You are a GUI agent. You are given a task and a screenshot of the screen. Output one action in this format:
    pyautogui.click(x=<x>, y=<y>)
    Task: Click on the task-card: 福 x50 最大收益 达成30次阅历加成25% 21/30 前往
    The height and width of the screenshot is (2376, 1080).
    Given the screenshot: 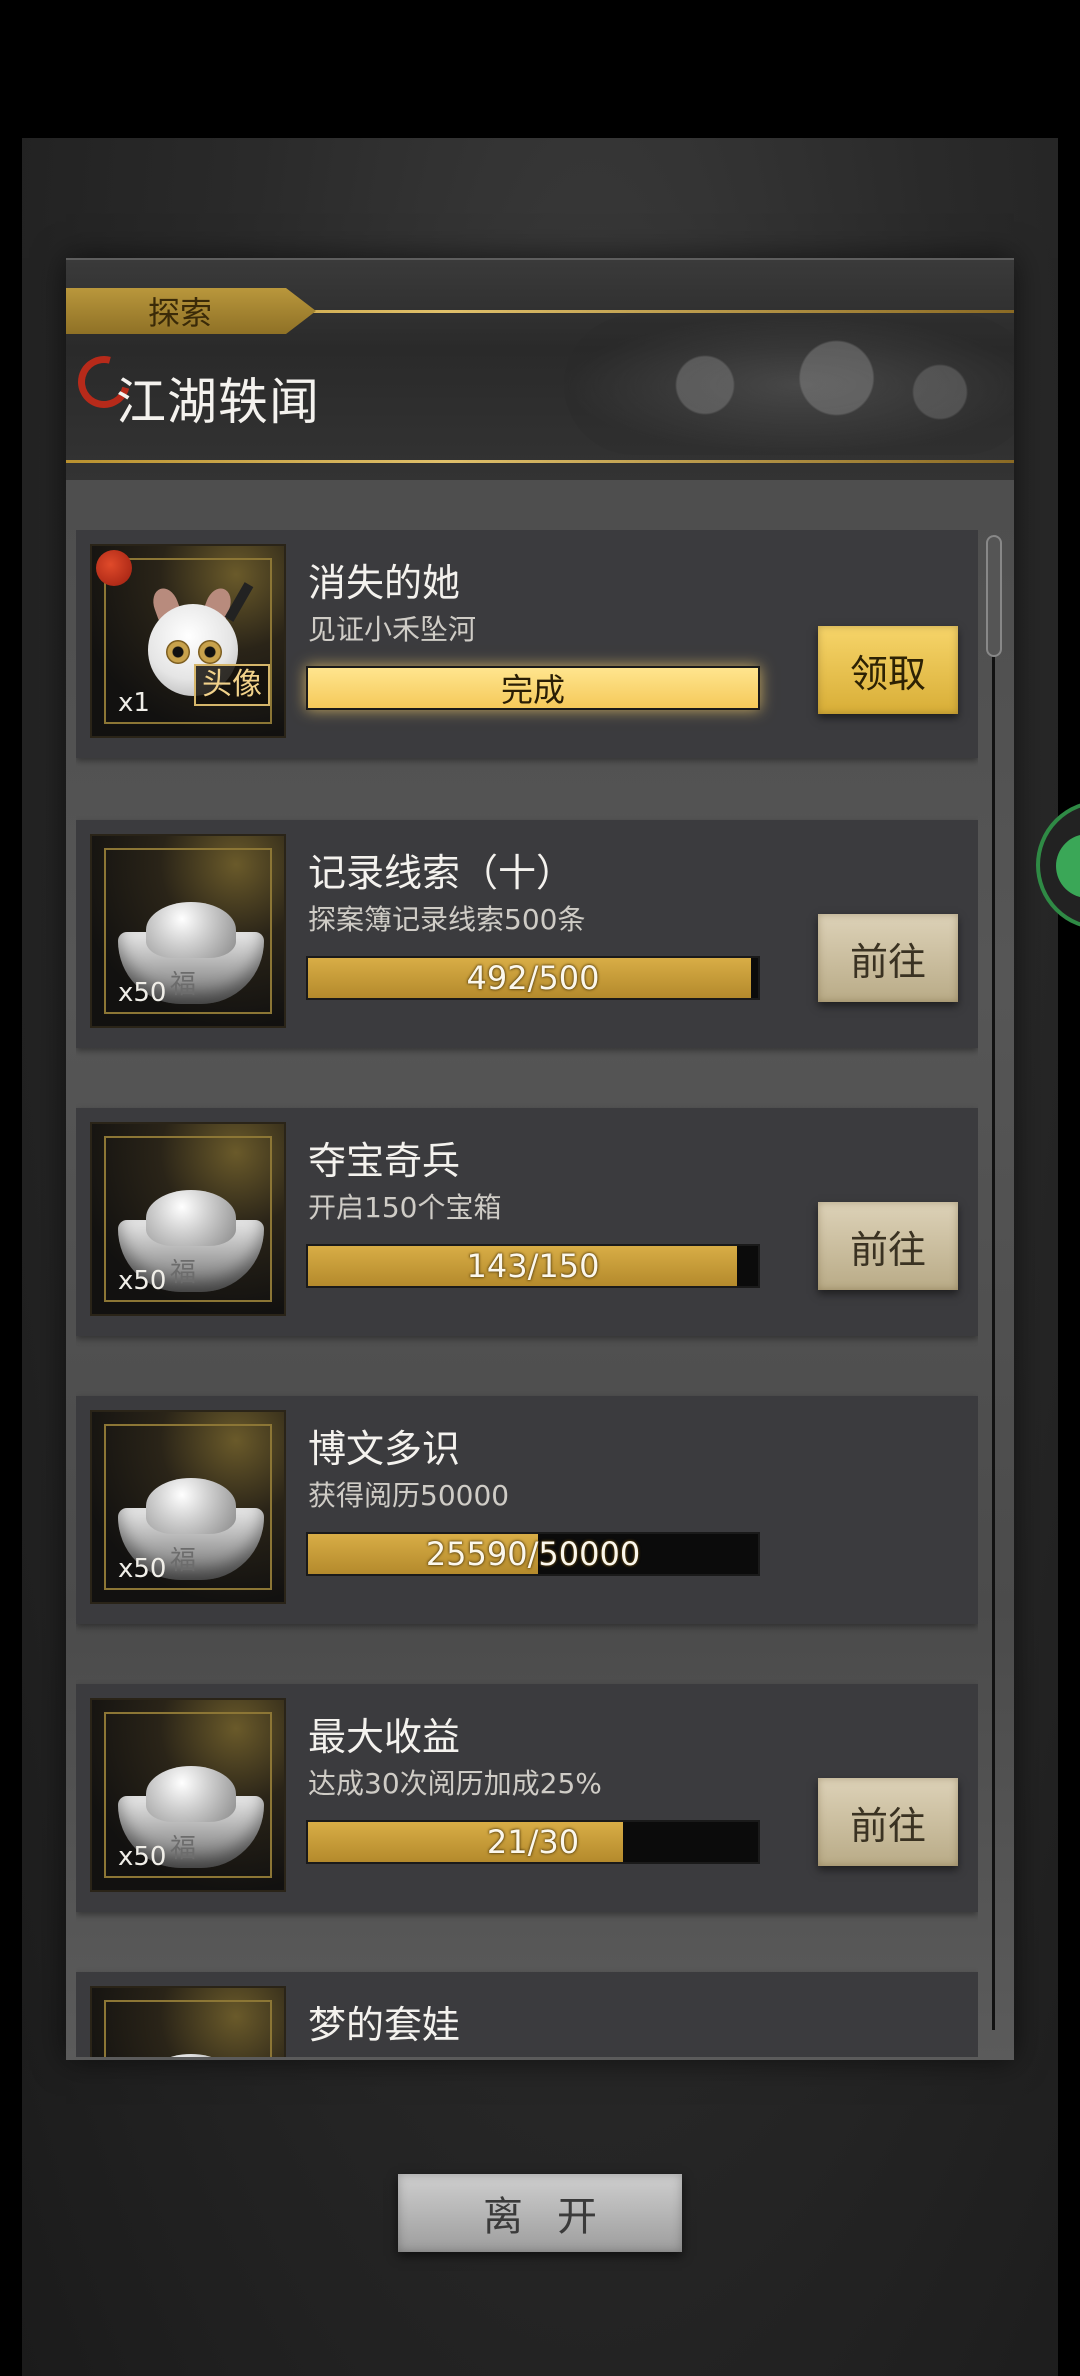 What is the action you would take?
    pyautogui.click(x=527, y=1798)
    